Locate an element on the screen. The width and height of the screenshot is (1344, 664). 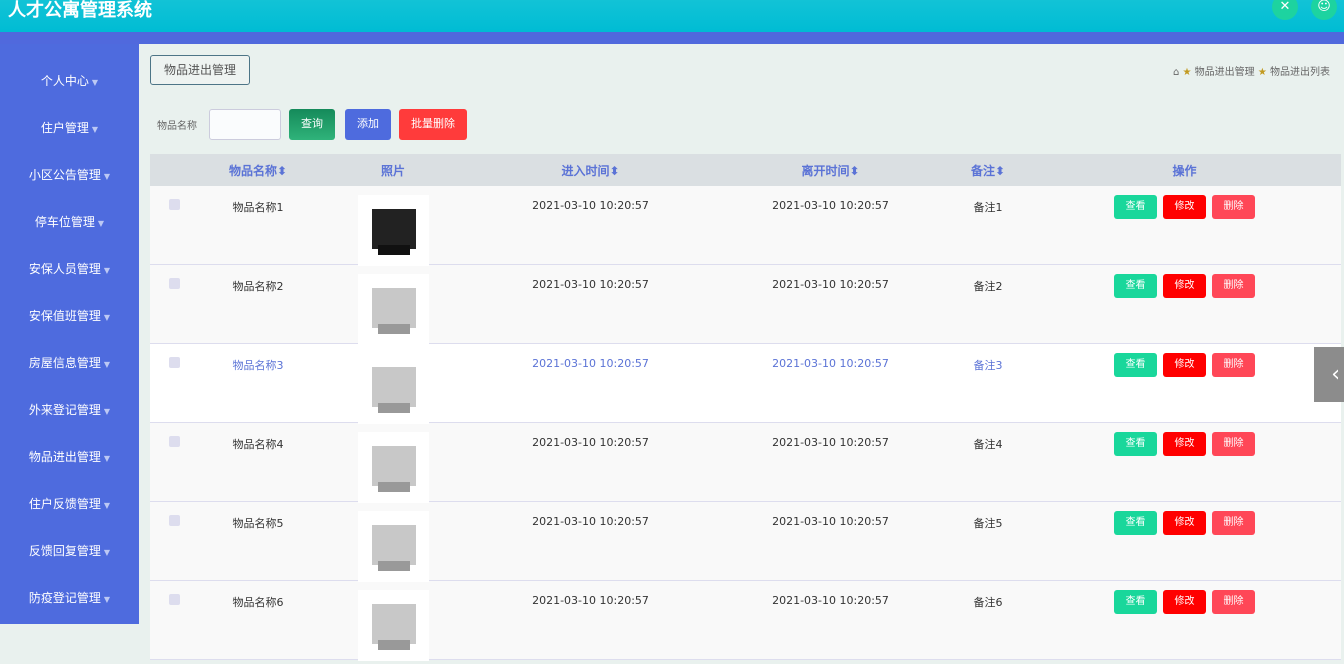
sidebar-item: 安保值班管理 ▼ is located at coordinates (69, 316).